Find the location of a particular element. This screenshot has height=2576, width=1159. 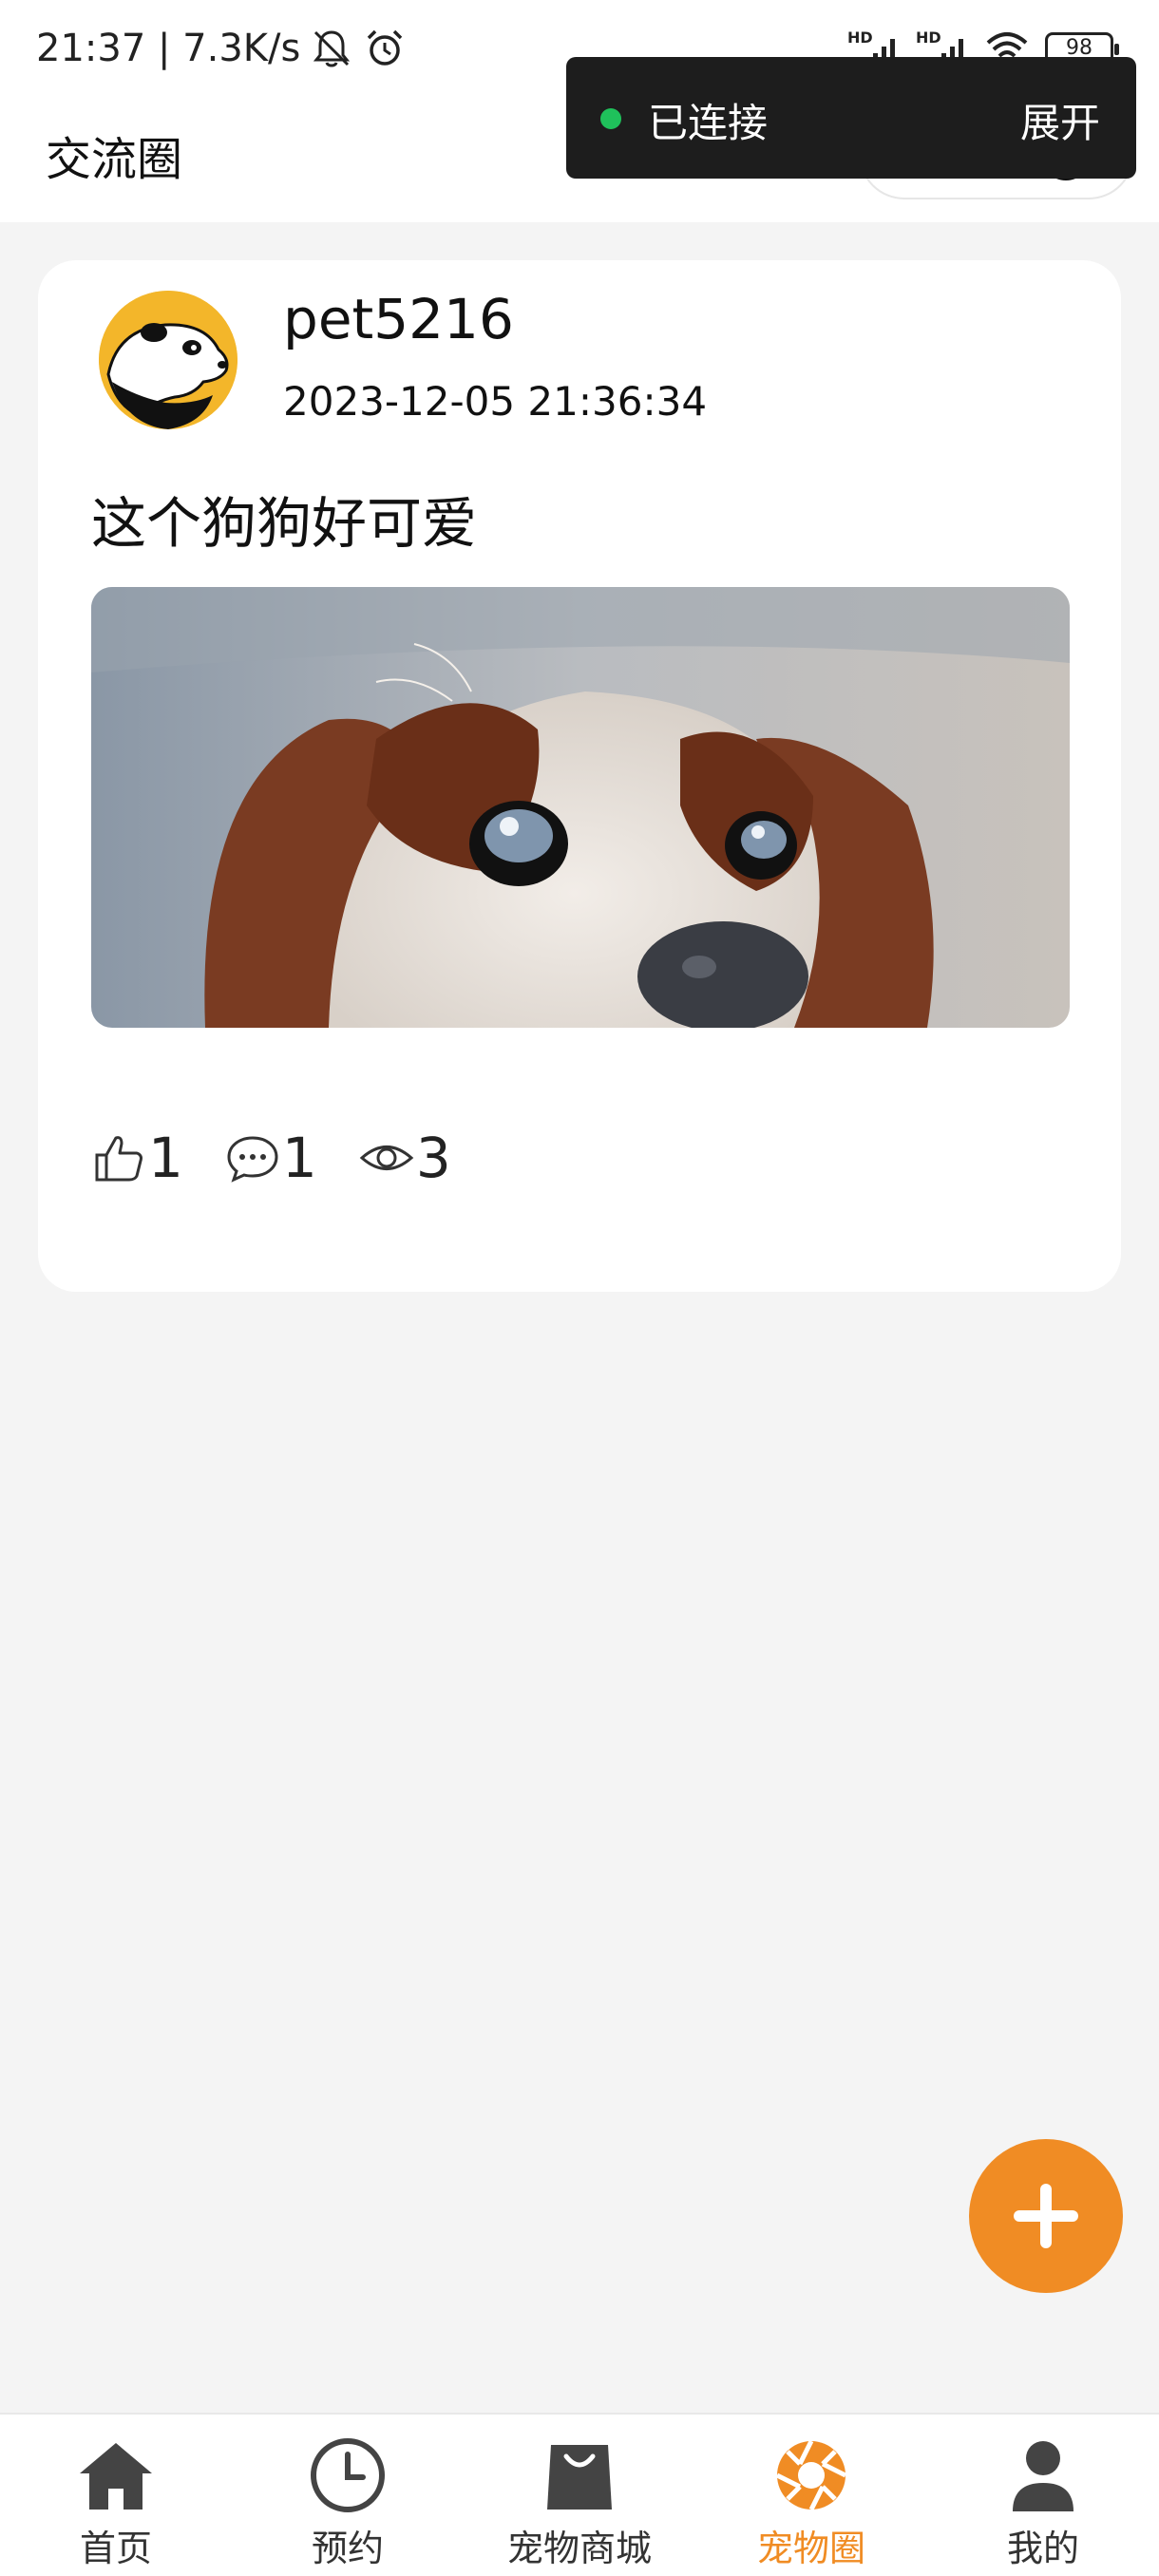

status-time-speed: 21:37 | 7.3K/s is located at coordinates (168, 48).